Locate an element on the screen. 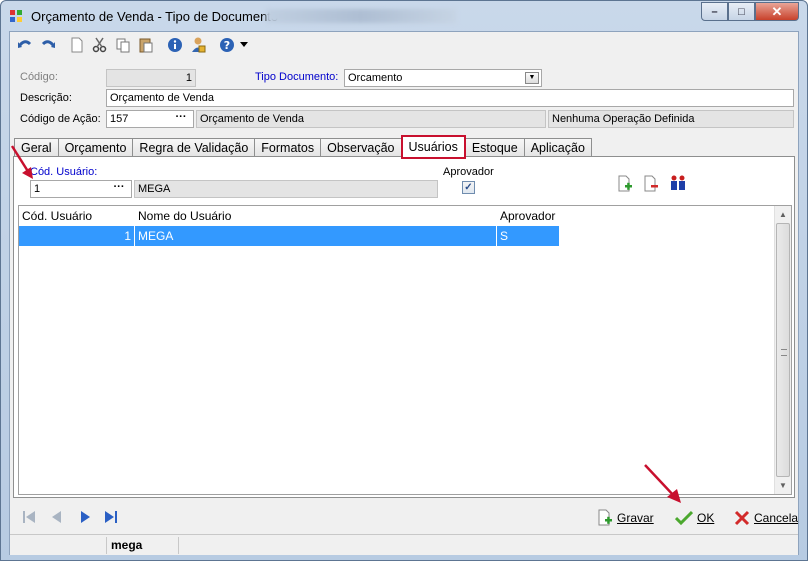 This screenshot has width=808, height=561. tab-aplicacao: Aplicação is located at coordinates (557, 148).